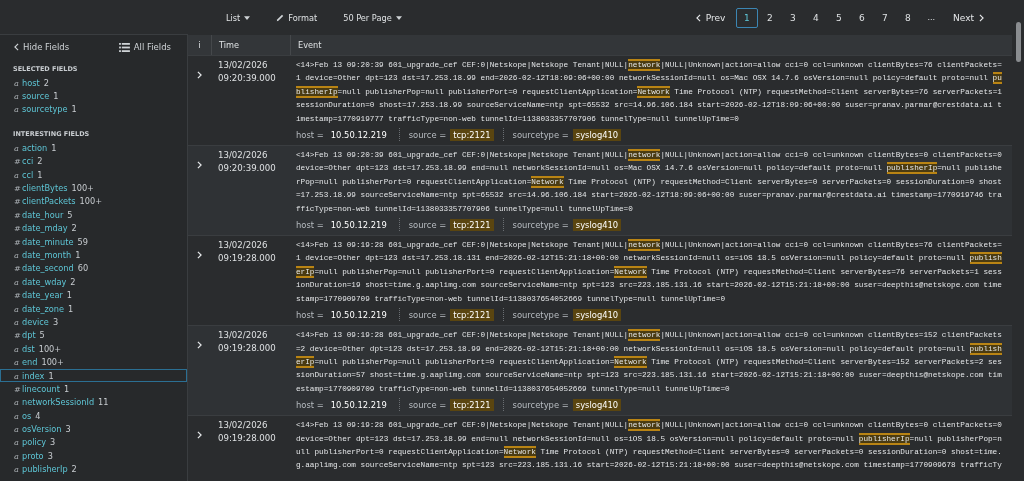 The width and height of the screenshot is (1024, 481). I want to click on next-page-button: Next, so click(968, 17).